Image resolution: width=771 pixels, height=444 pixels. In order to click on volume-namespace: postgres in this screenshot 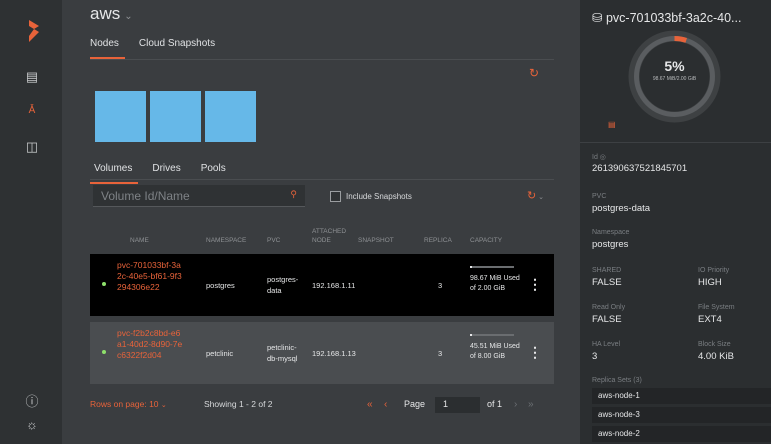, I will do `click(220, 285)`.